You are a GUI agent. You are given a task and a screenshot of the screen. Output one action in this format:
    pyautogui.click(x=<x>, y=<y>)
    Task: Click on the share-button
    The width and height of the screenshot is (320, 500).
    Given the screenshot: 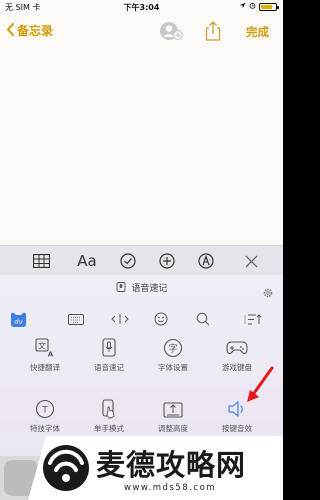 What is the action you would take?
    pyautogui.click(x=213, y=31)
    